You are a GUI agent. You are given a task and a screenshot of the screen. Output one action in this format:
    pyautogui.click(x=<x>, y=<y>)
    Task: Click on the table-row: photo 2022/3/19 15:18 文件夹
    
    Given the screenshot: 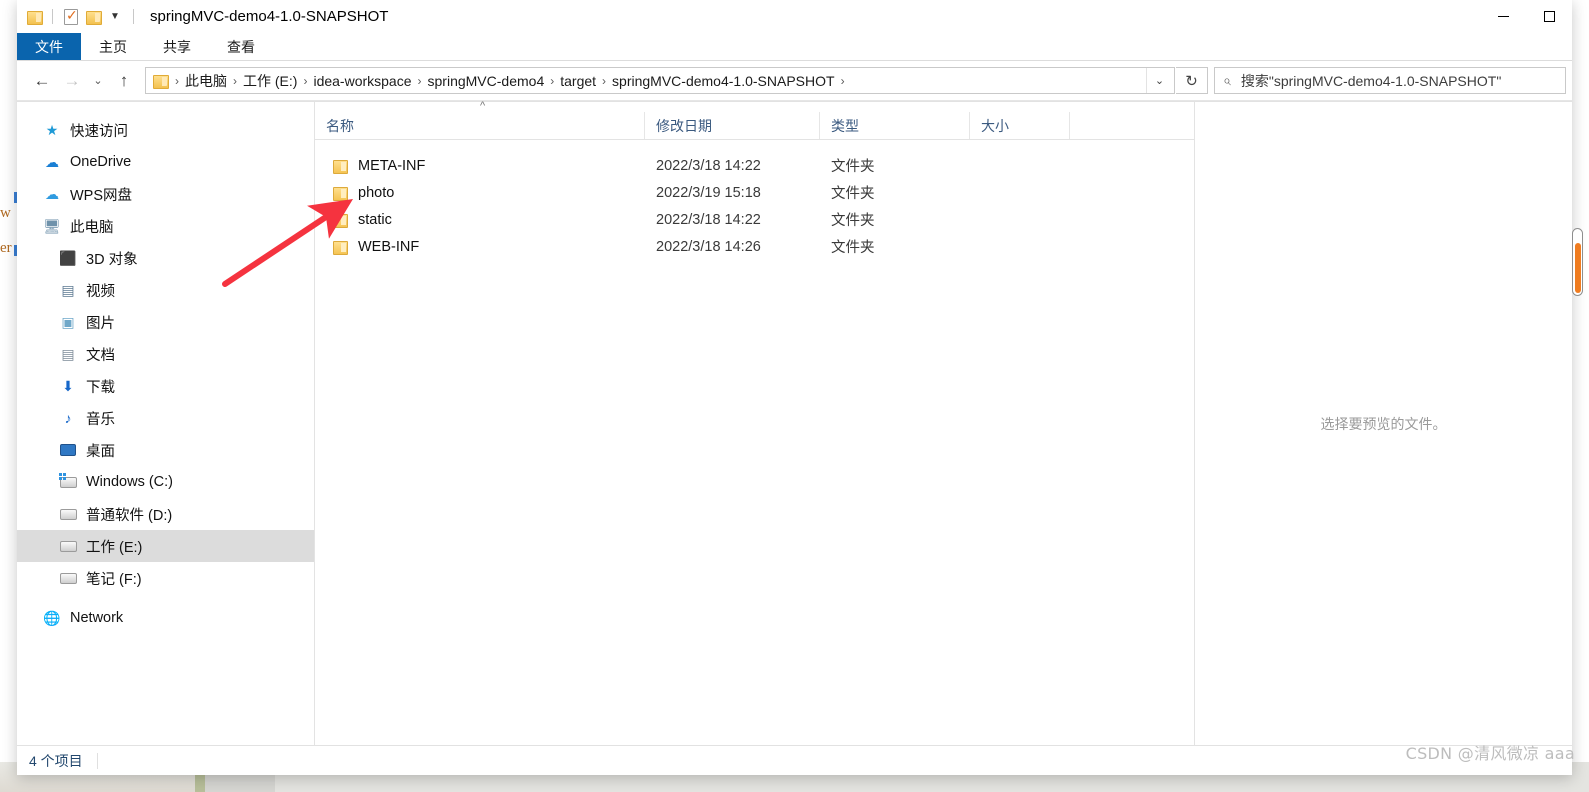 What is the action you would take?
    pyautogui.click(x=754, y=192)
    